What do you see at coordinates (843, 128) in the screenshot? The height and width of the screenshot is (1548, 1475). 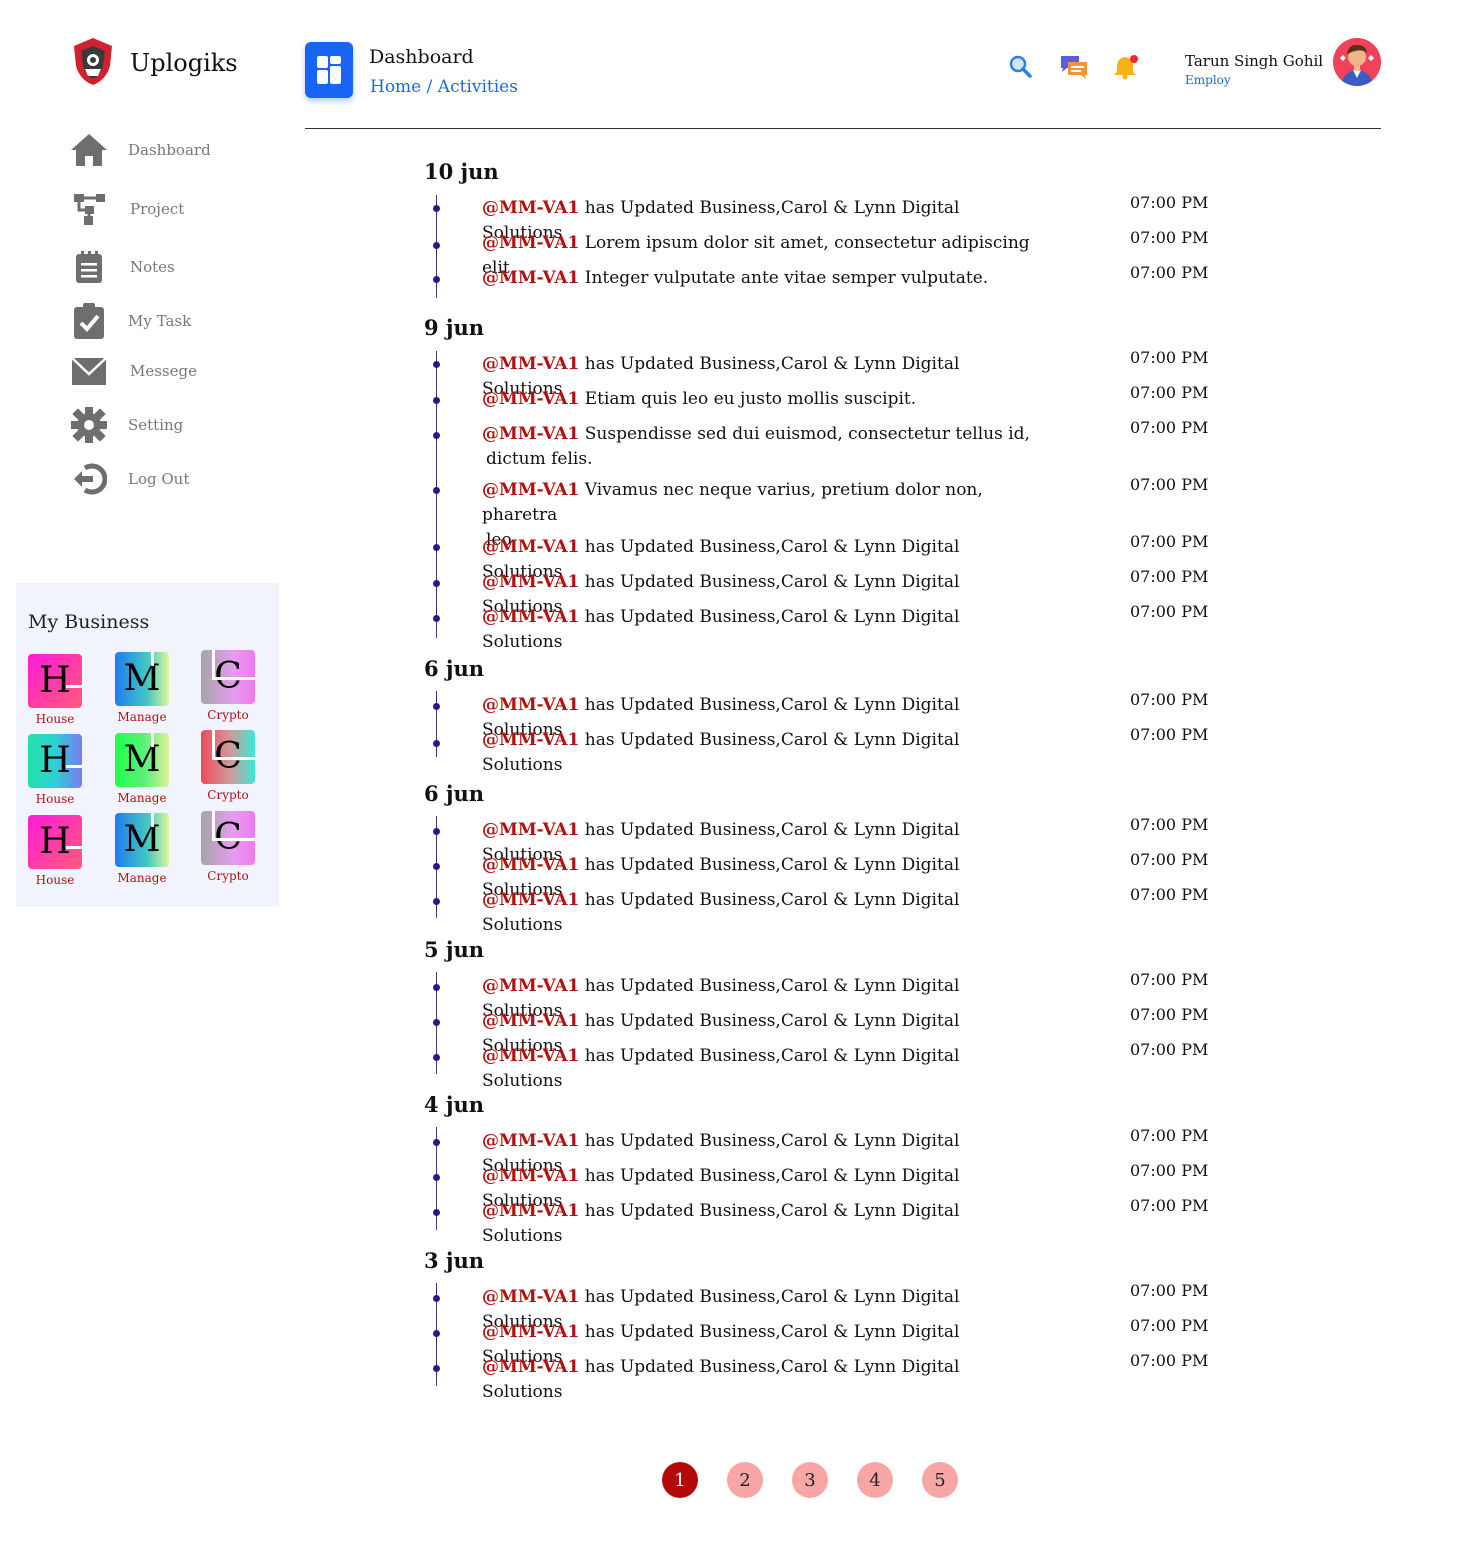 I see `header-divider` at bounding box center [843, 128].